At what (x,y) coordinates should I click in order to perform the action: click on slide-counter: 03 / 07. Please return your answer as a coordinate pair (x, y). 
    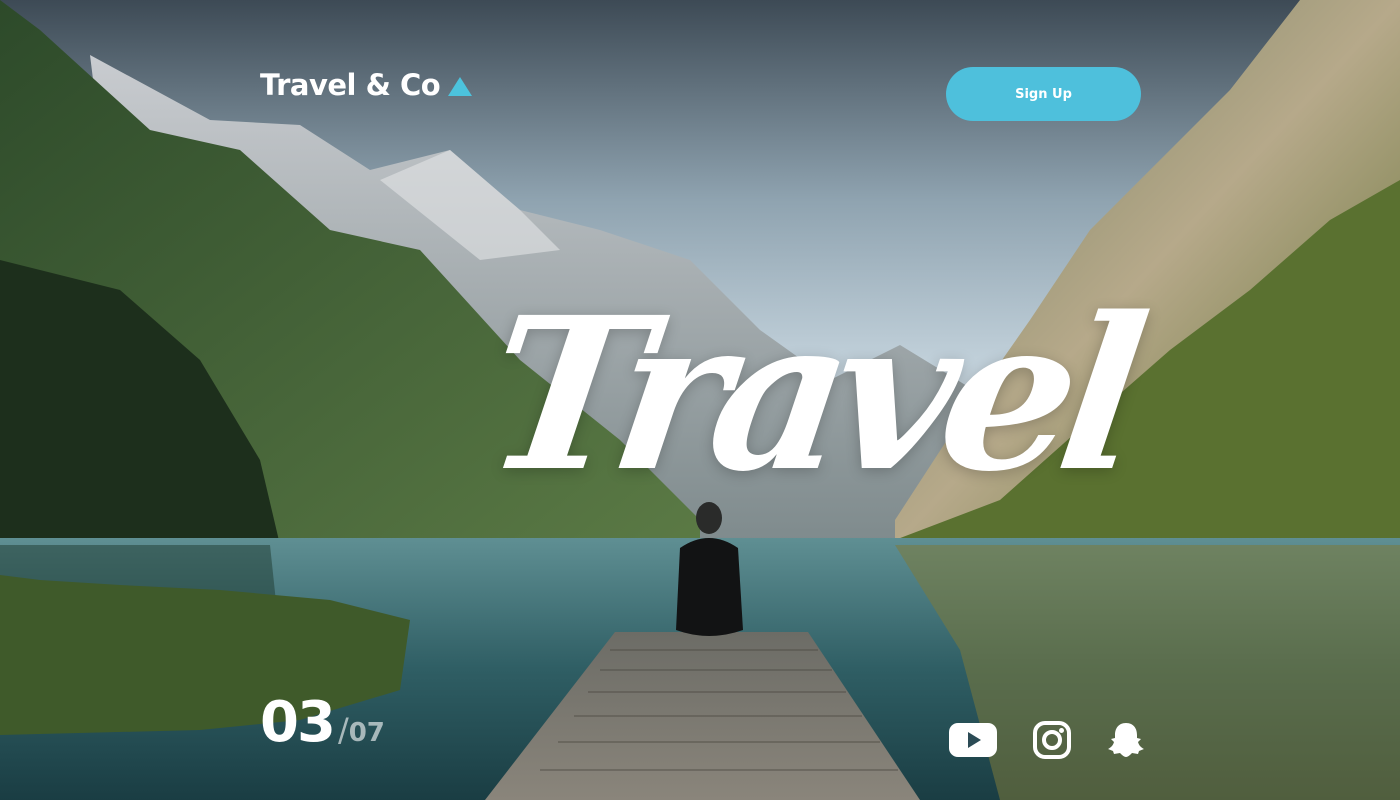
    Looking at the image, I should click on (322, 722).